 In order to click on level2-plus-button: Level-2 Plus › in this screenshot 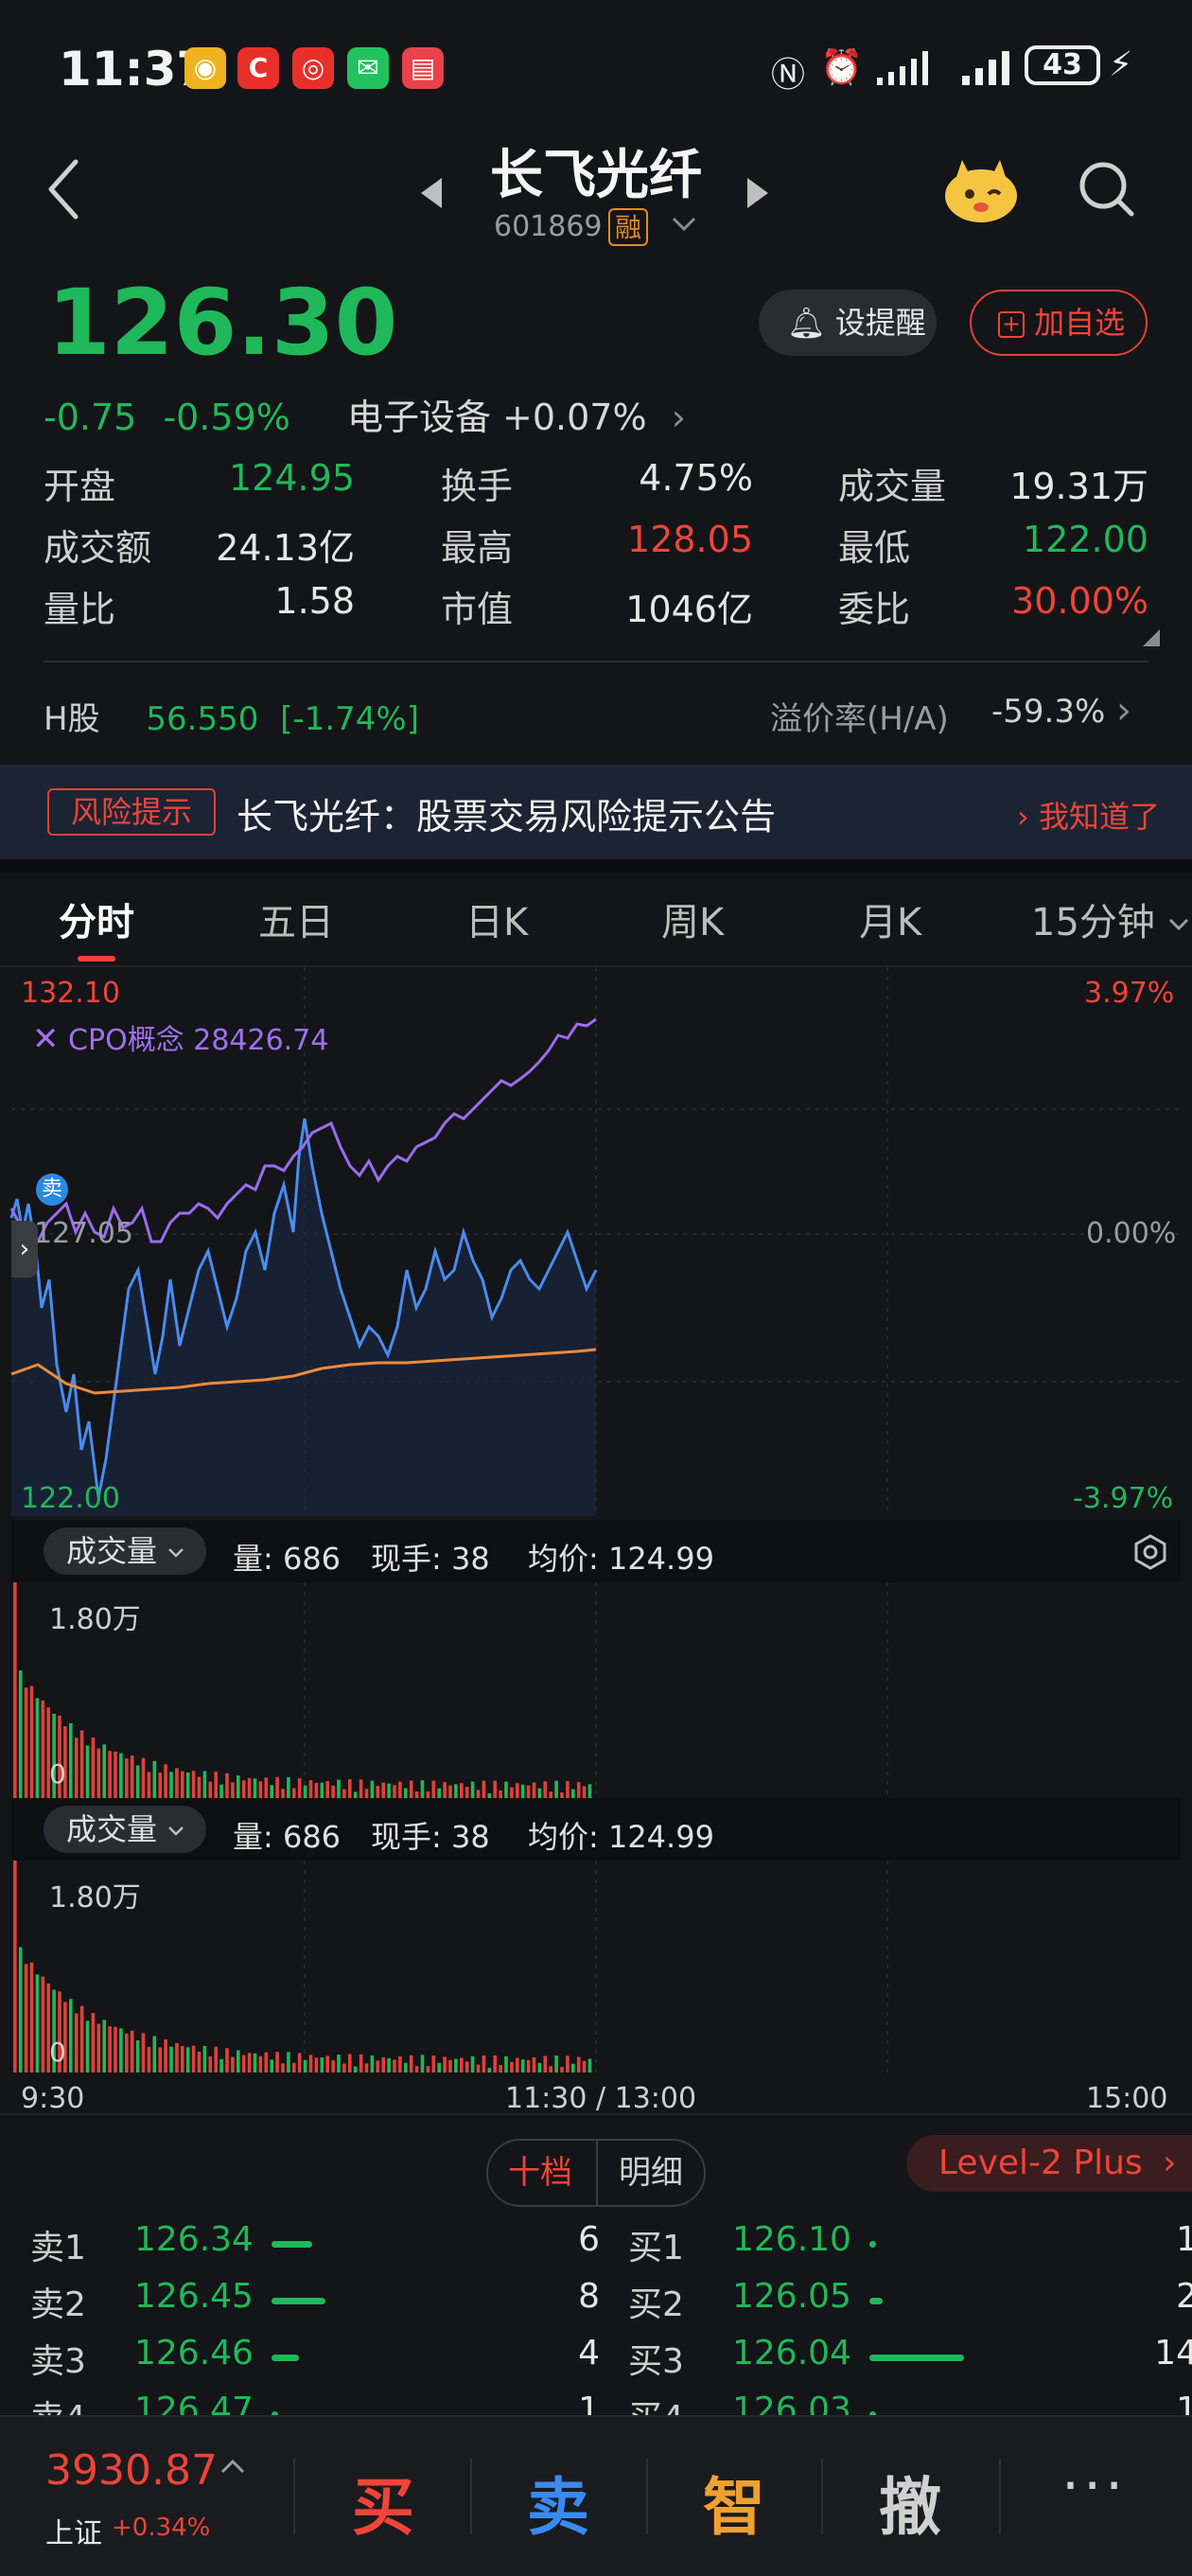, I will do `click(1049, 2163)`.